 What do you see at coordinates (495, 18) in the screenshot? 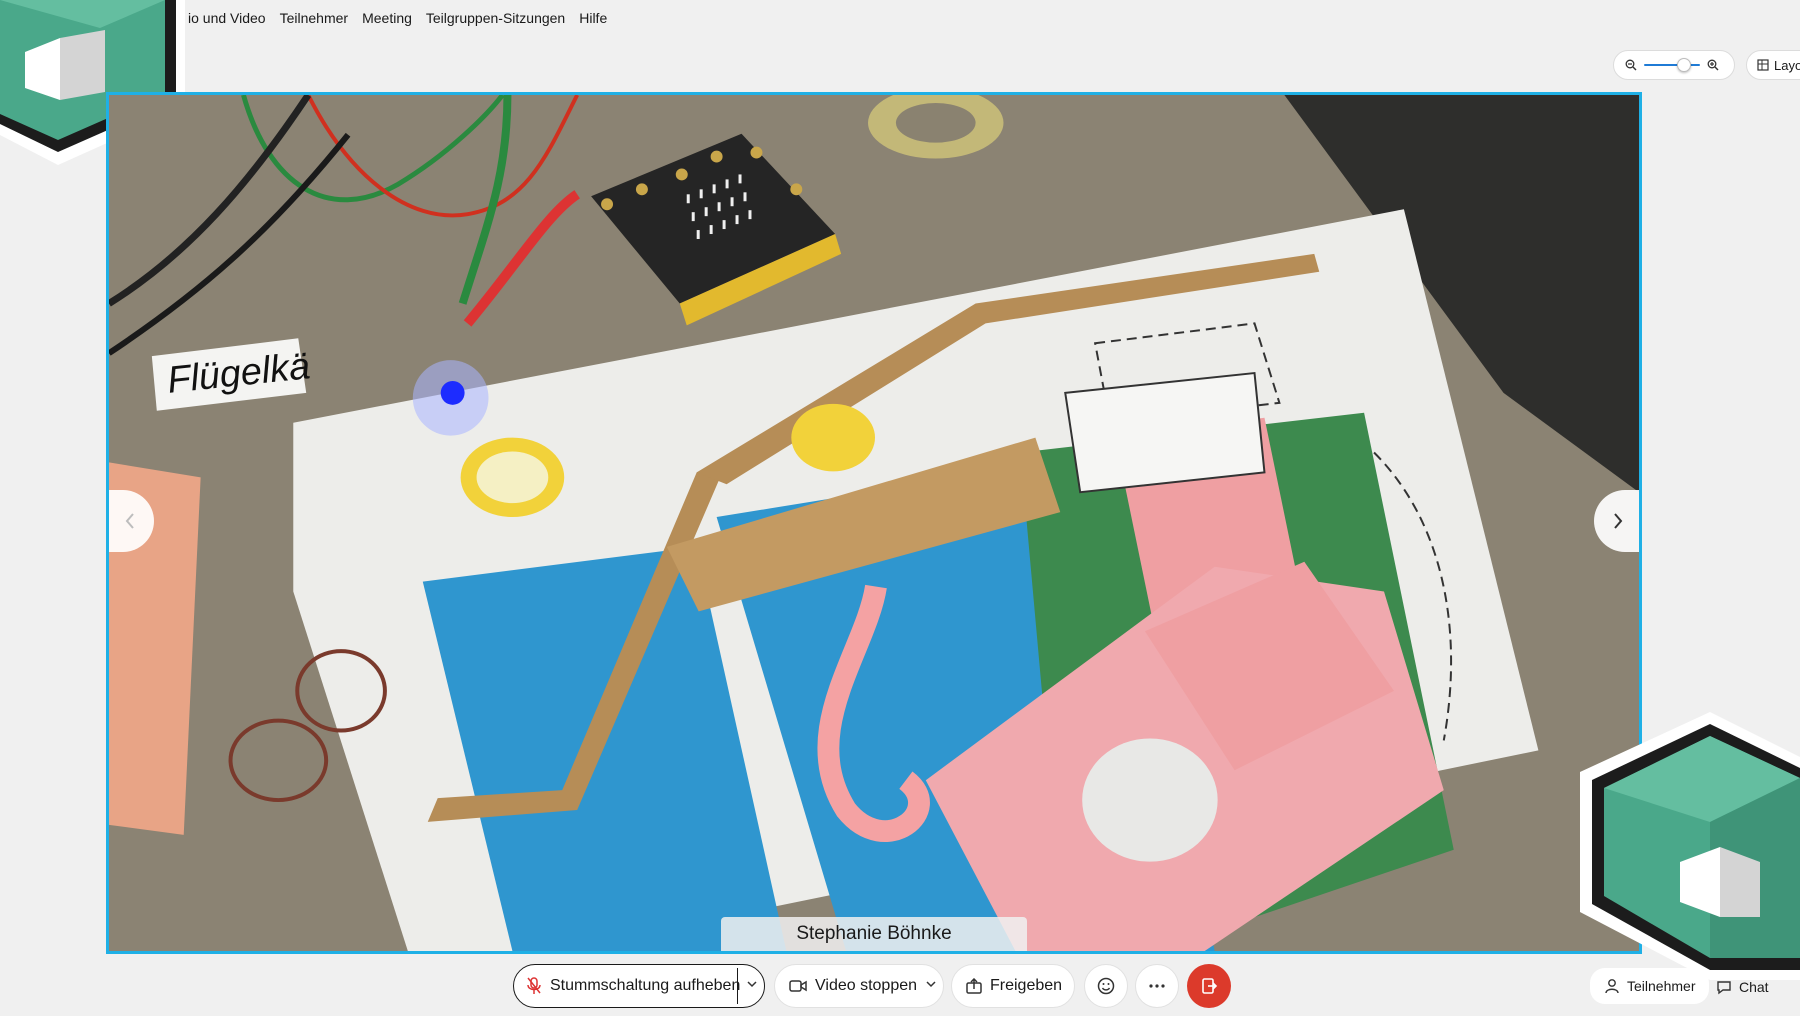
I see `menu-item-breakout-sessions: Teilgruppen-Sitzungen` at bounding box center [495, 18].